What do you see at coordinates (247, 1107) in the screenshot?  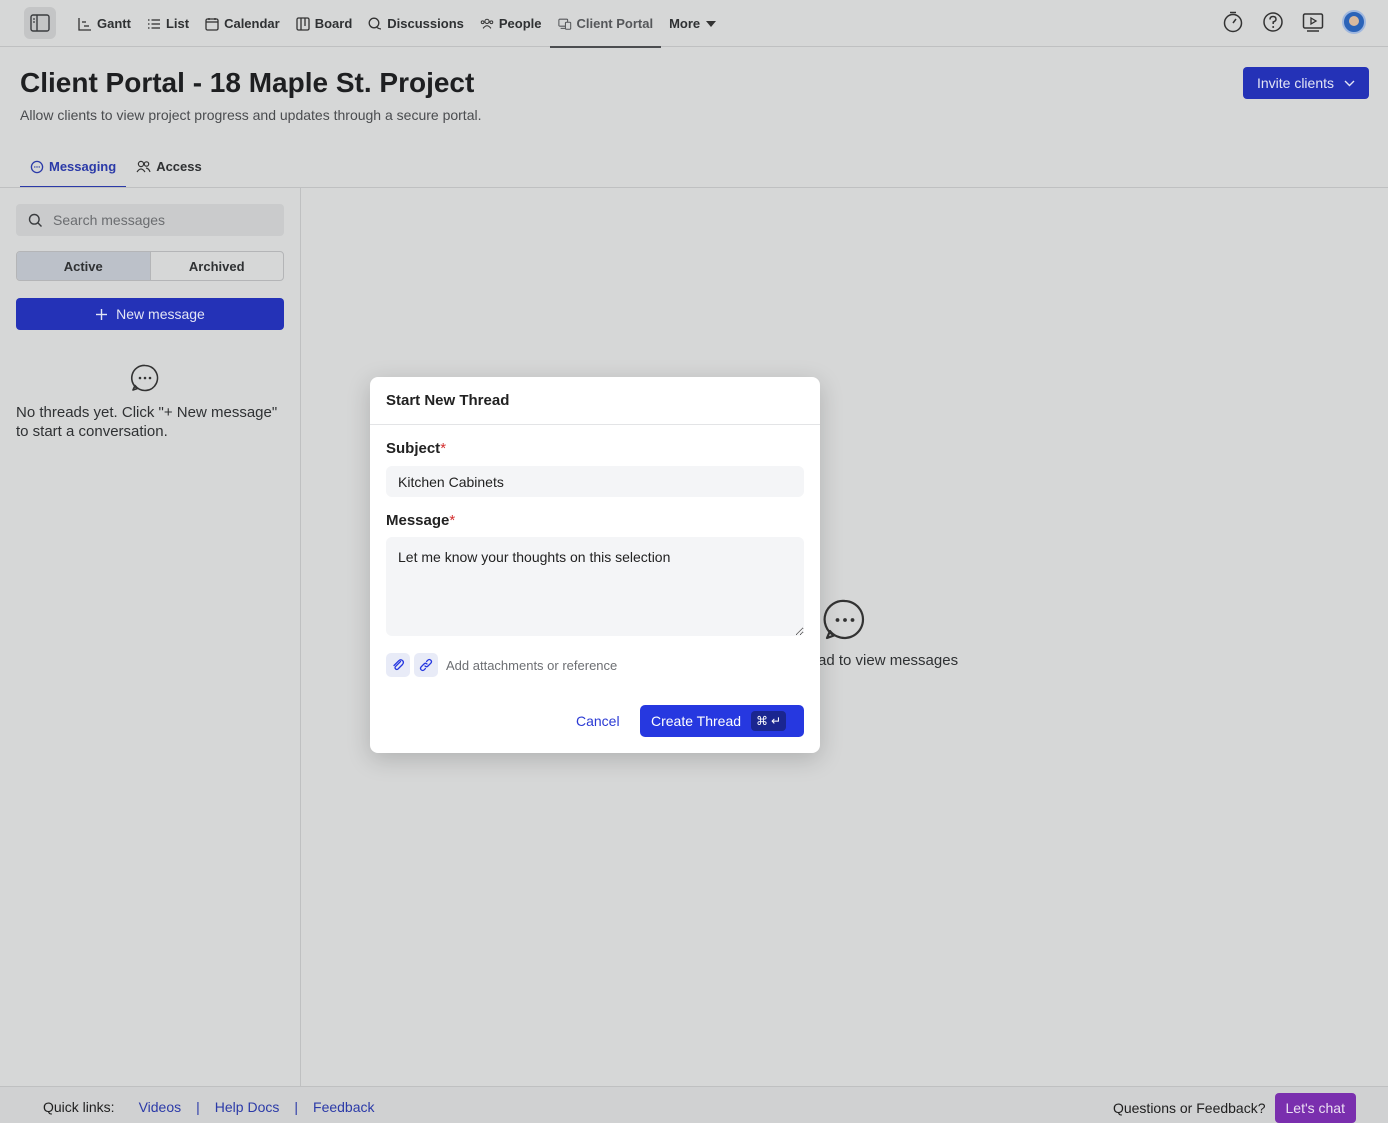 I see `footer-link-help-docs: Help Docs` at bounding box center [247, 1107].